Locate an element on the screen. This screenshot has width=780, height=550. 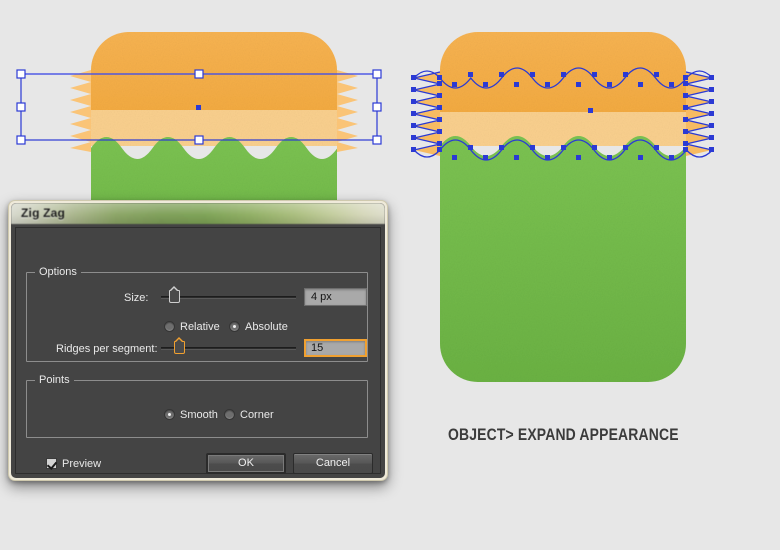
radio-relative: Relative is located at coordinates (192, 327).